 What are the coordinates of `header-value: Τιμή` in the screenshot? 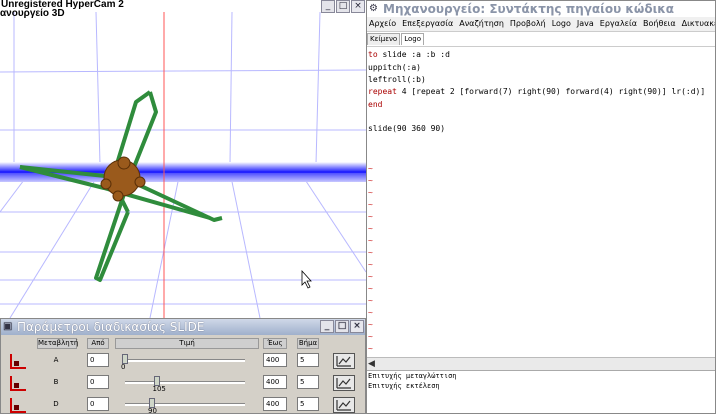 It's located at (187, 343).